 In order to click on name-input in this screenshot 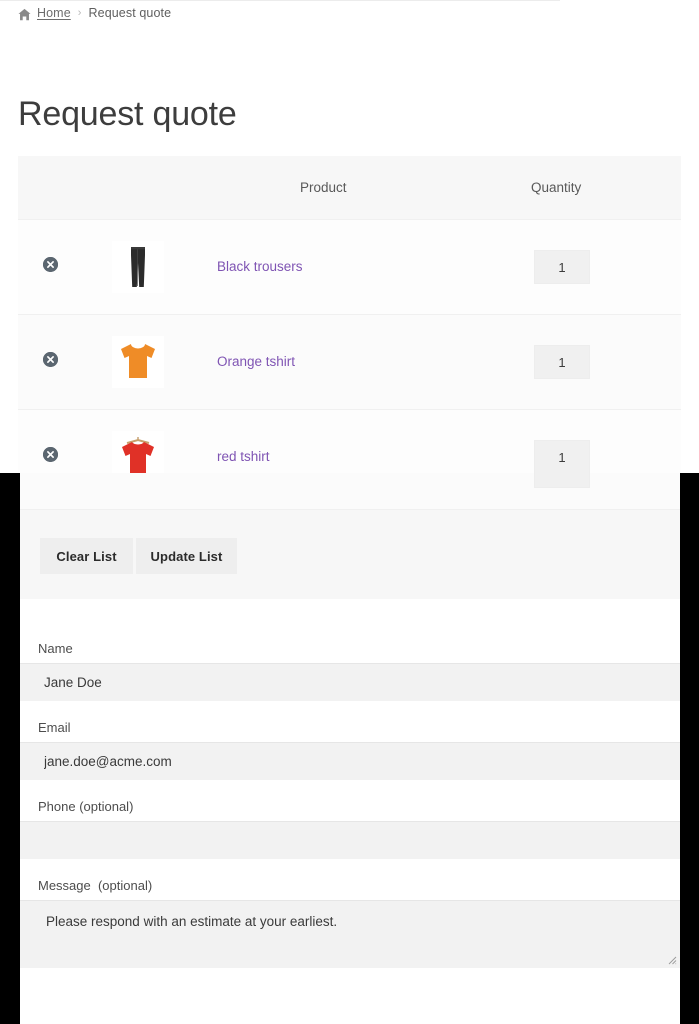, I will do `click(350, 682)`.